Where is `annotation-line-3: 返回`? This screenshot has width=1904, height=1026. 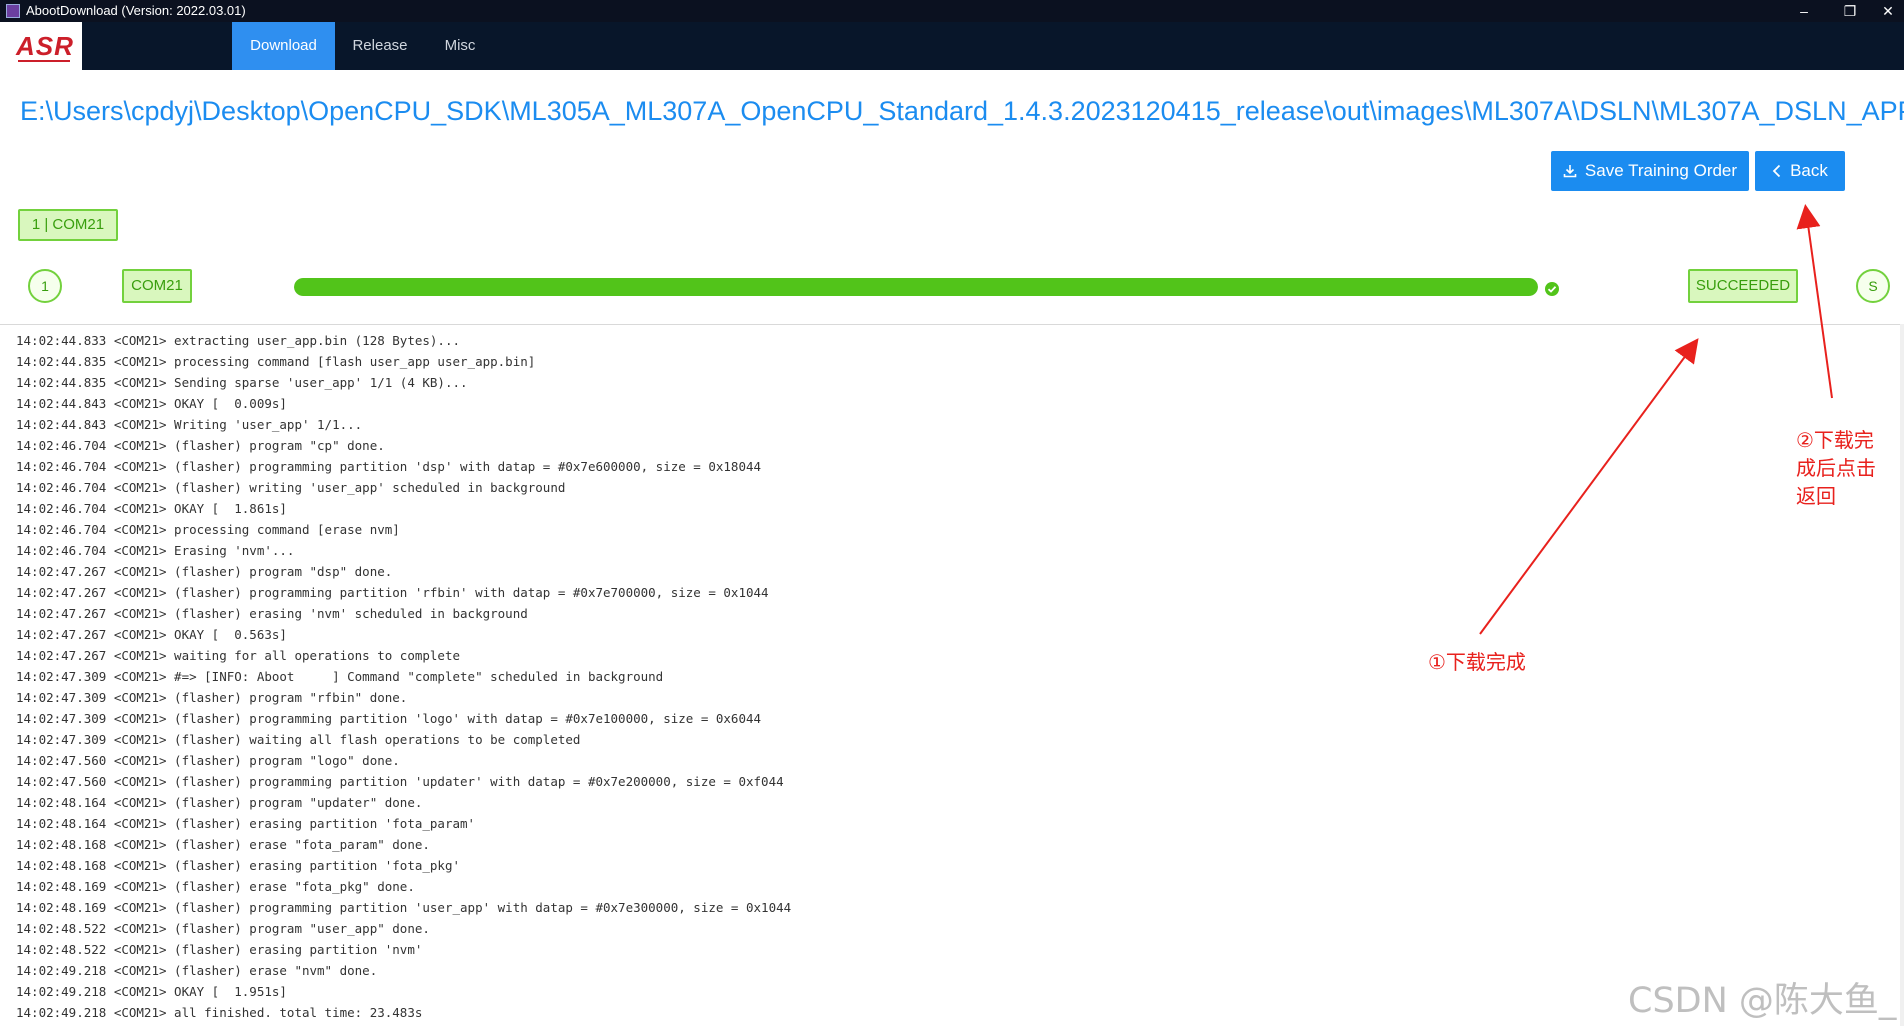 annotation-line-3: 返回 is located at coordinates (1816, 496).